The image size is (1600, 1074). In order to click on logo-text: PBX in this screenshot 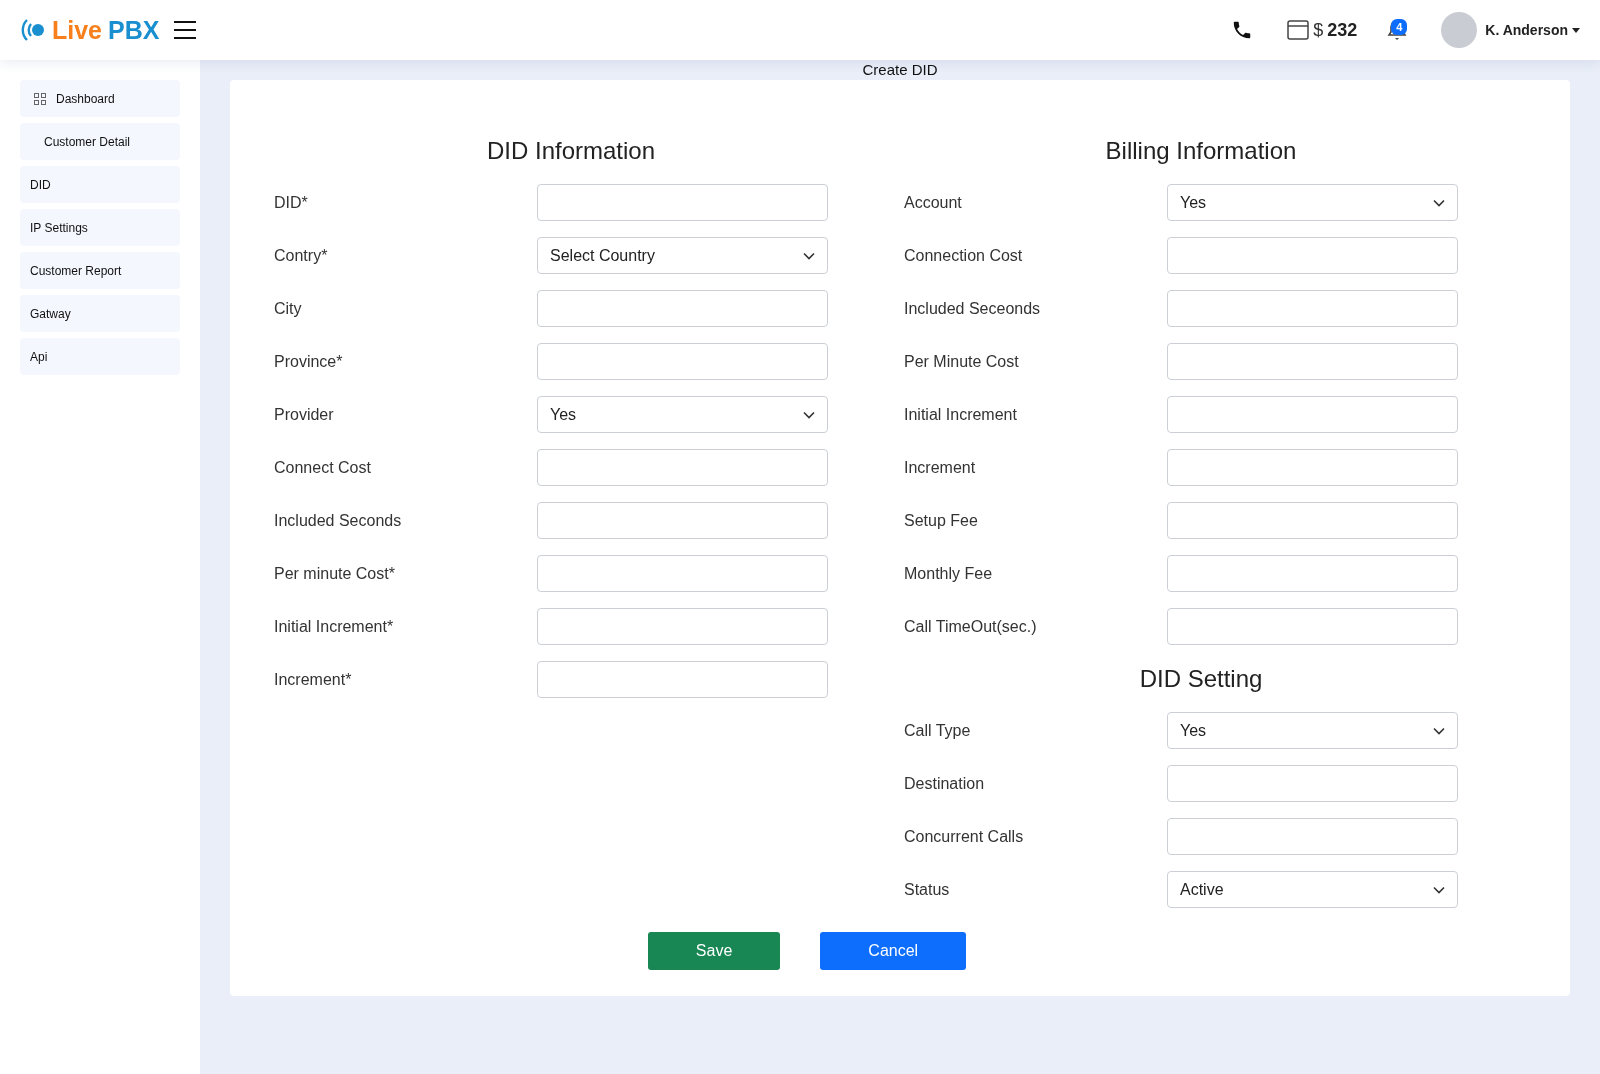, I will do `click(134, 30)`.